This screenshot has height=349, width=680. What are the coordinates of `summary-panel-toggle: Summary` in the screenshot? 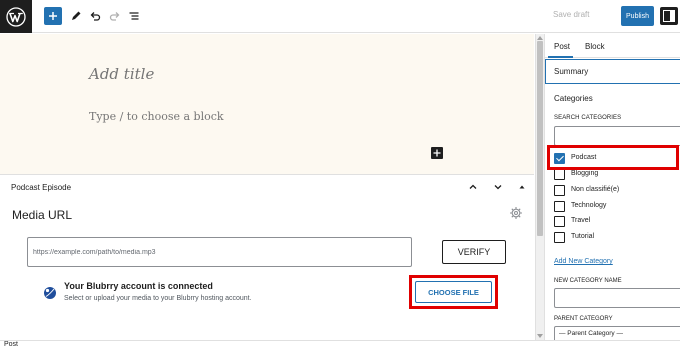 It's located at (612, 71).